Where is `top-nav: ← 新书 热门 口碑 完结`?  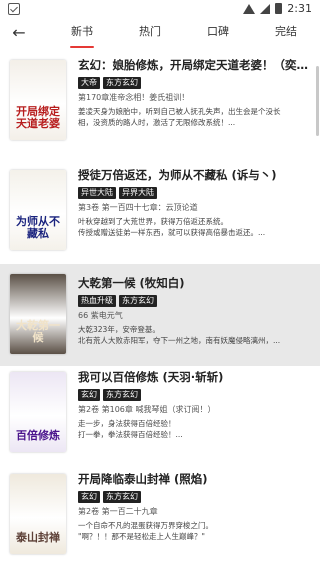
top-nav: ← 新书 热门 口碑 完结 is located at coordinates (160, 33).